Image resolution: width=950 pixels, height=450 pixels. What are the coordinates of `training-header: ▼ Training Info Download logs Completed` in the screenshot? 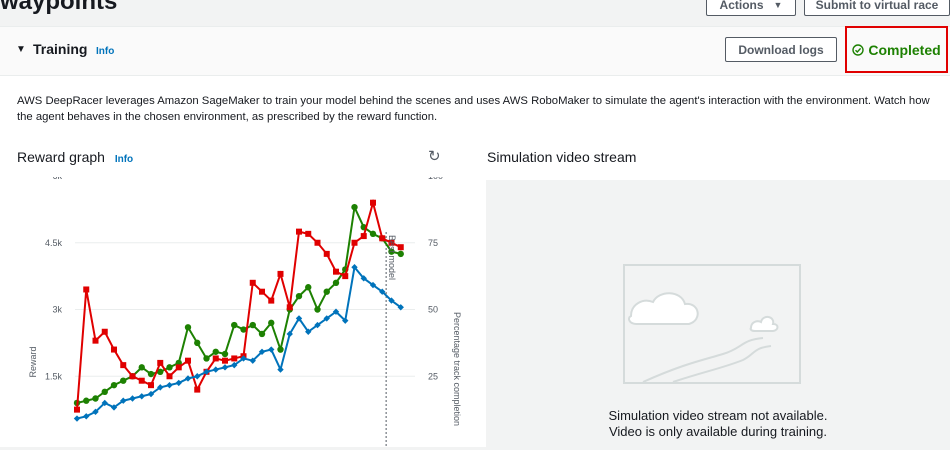 It's located at (475, 51).